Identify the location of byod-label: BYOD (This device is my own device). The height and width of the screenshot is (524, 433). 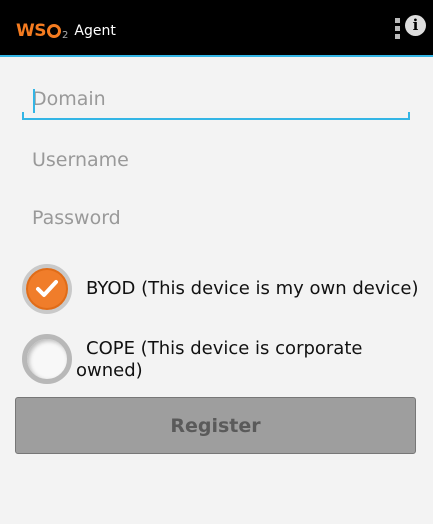
(252, 288).